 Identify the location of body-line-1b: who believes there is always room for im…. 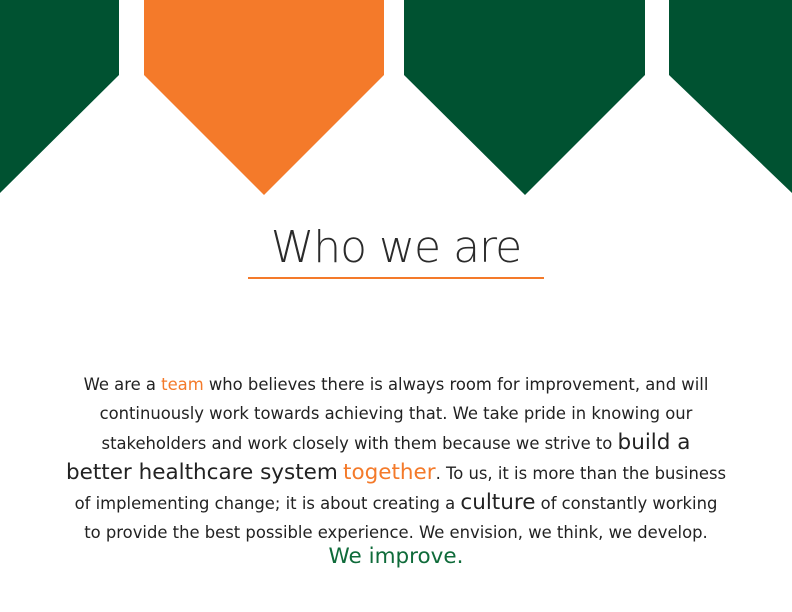
(456, 384).